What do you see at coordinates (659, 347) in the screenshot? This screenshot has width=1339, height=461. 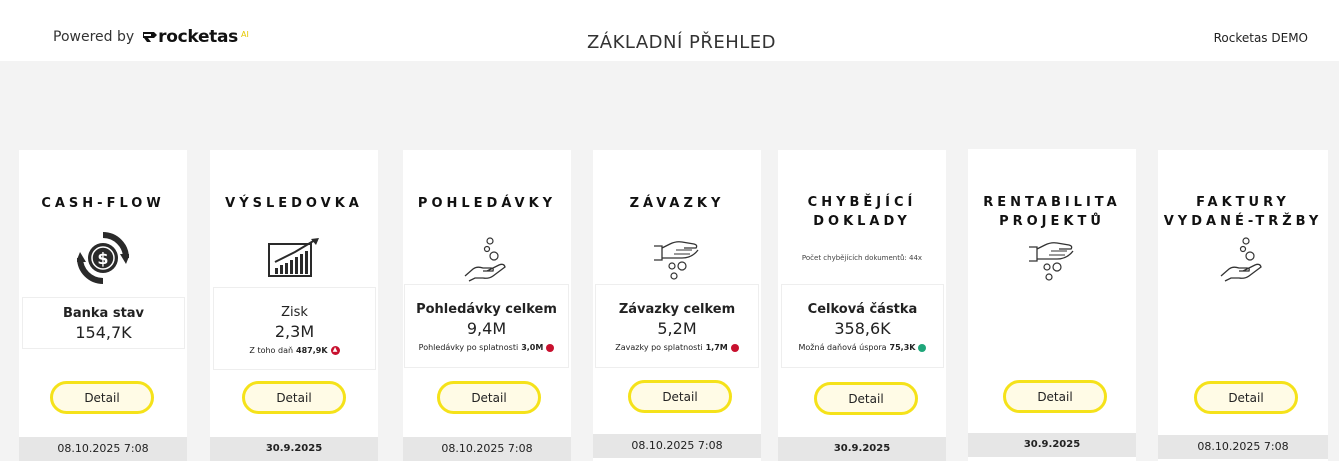 I see `kpi-sub-label: Zavazky po splatnosti` at bounding box center [659, 347].